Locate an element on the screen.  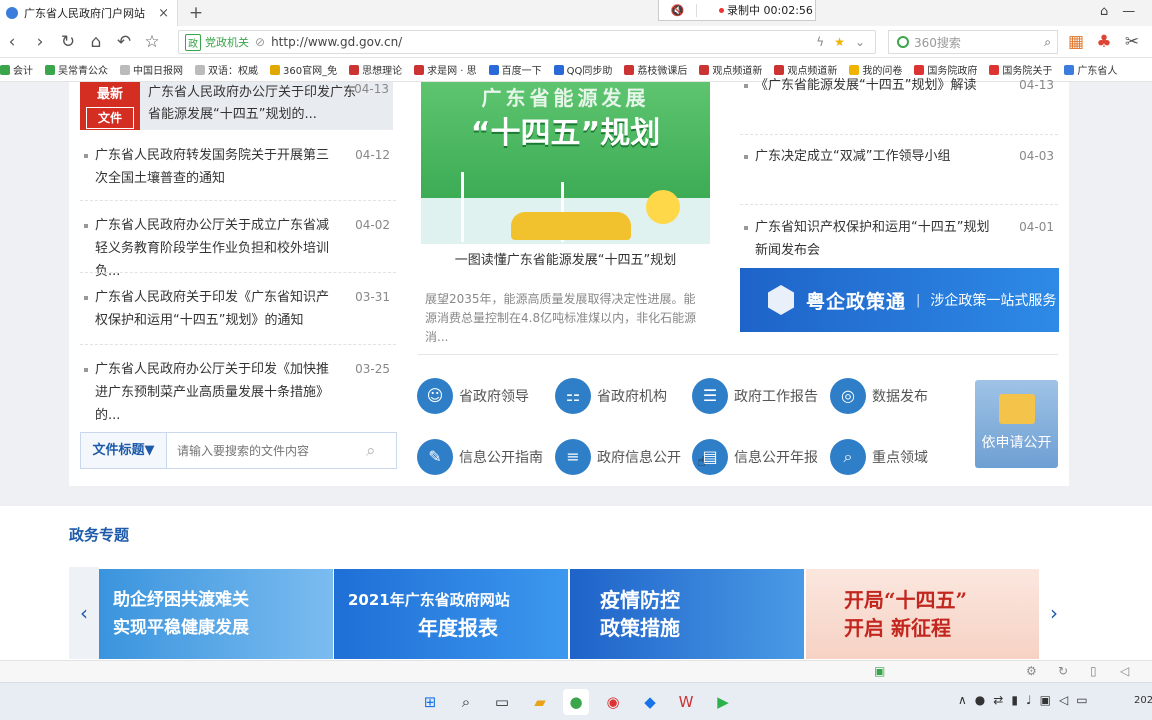
media-player-icon: ▶ is located at coordinates (723, 702).